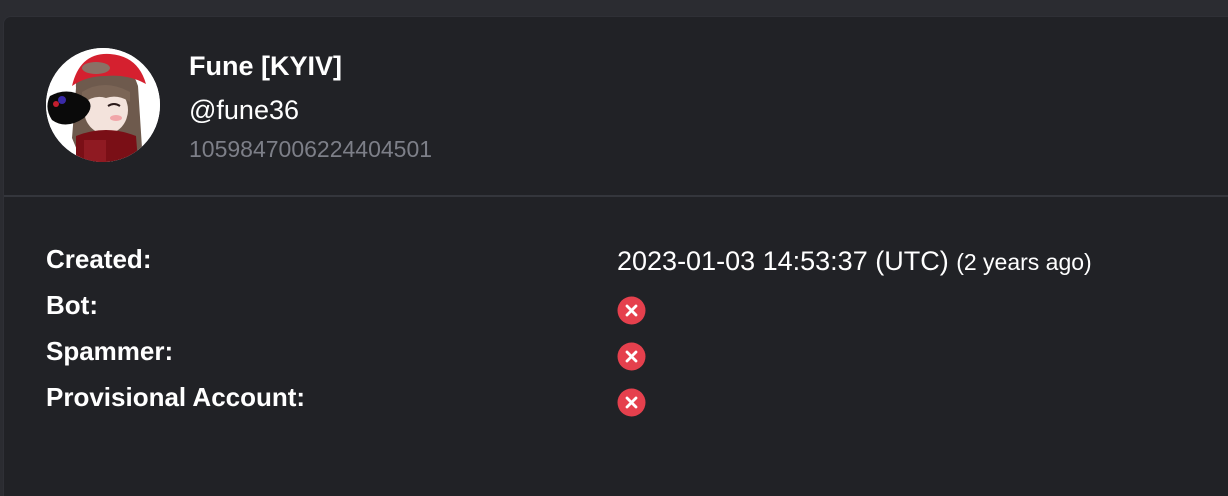 The height and width of the screenshot is (496, 1228). Describe the element at coordinates (244, 110) in the screenshot. I see `username: @fune36` at that location.